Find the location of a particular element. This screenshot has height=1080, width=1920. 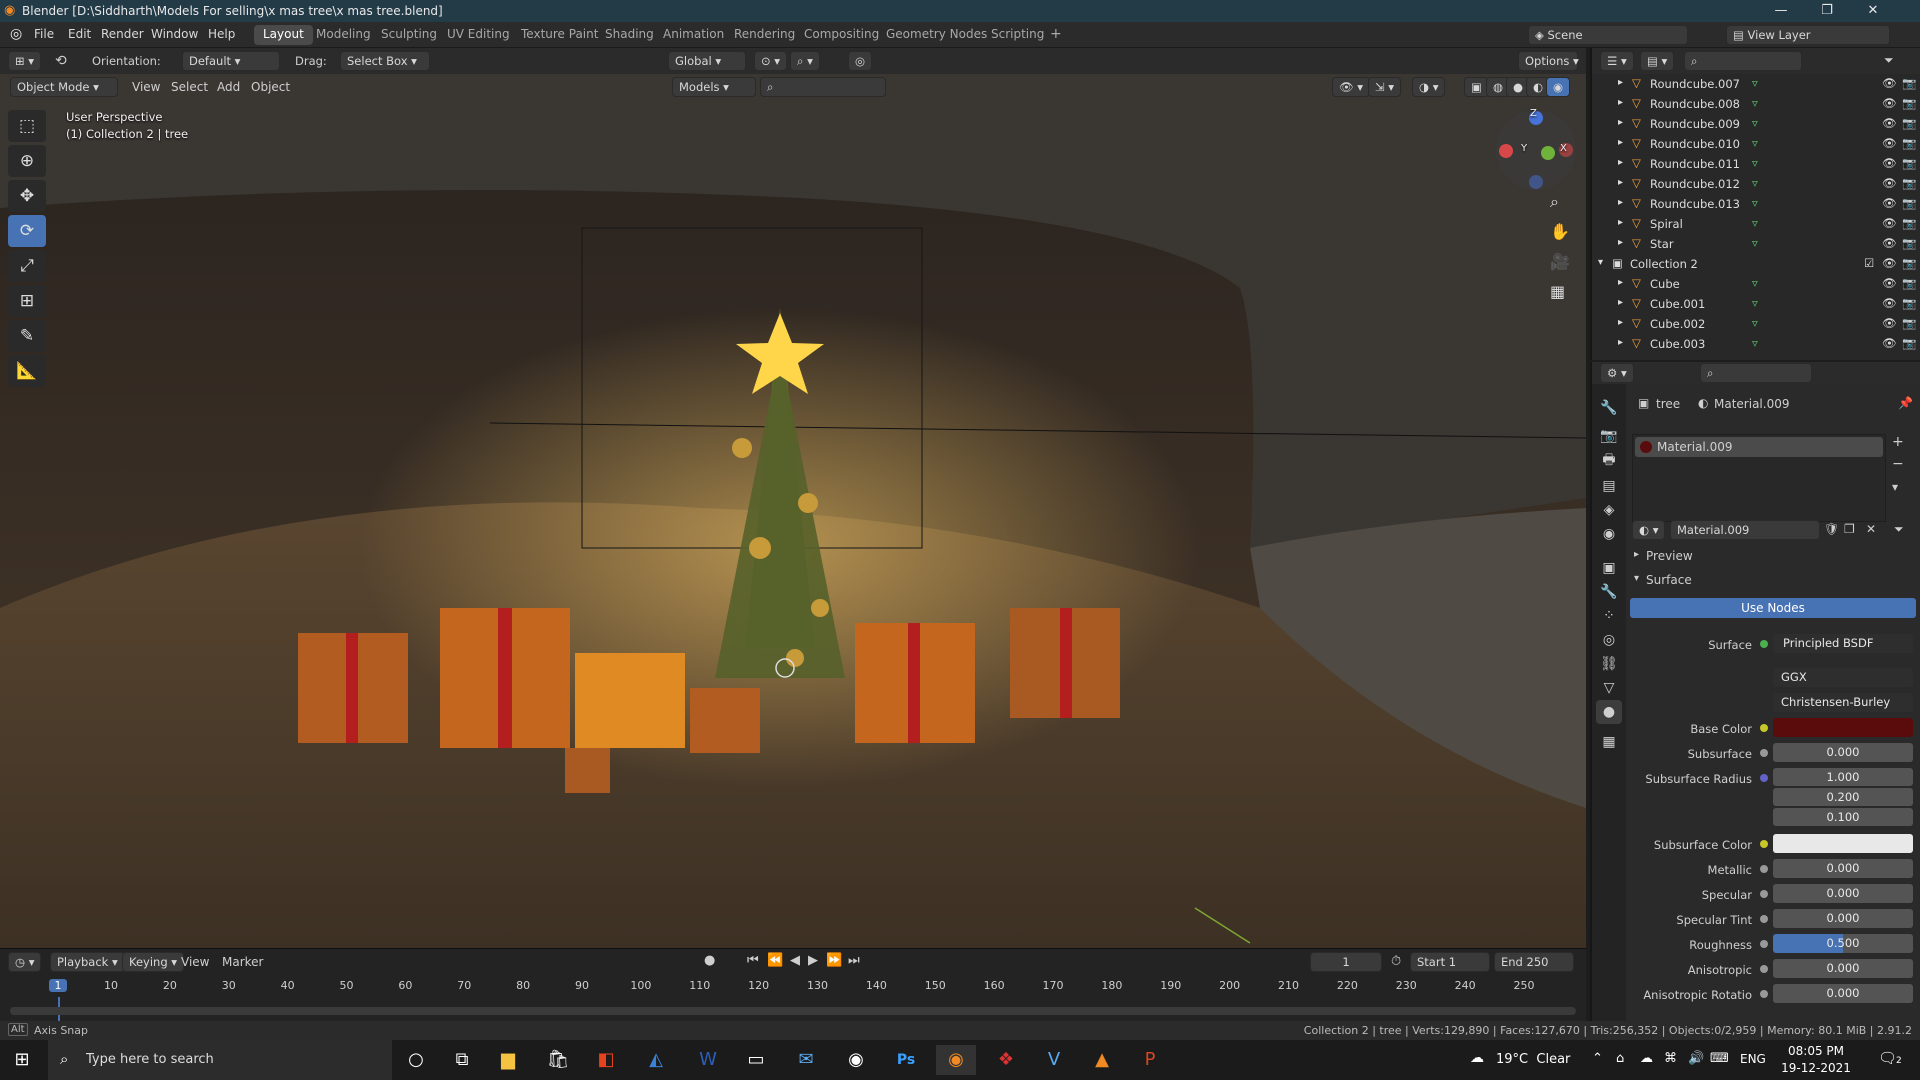

surface-panel-header: ▾ Surface is located at coordinates (1773, 580).